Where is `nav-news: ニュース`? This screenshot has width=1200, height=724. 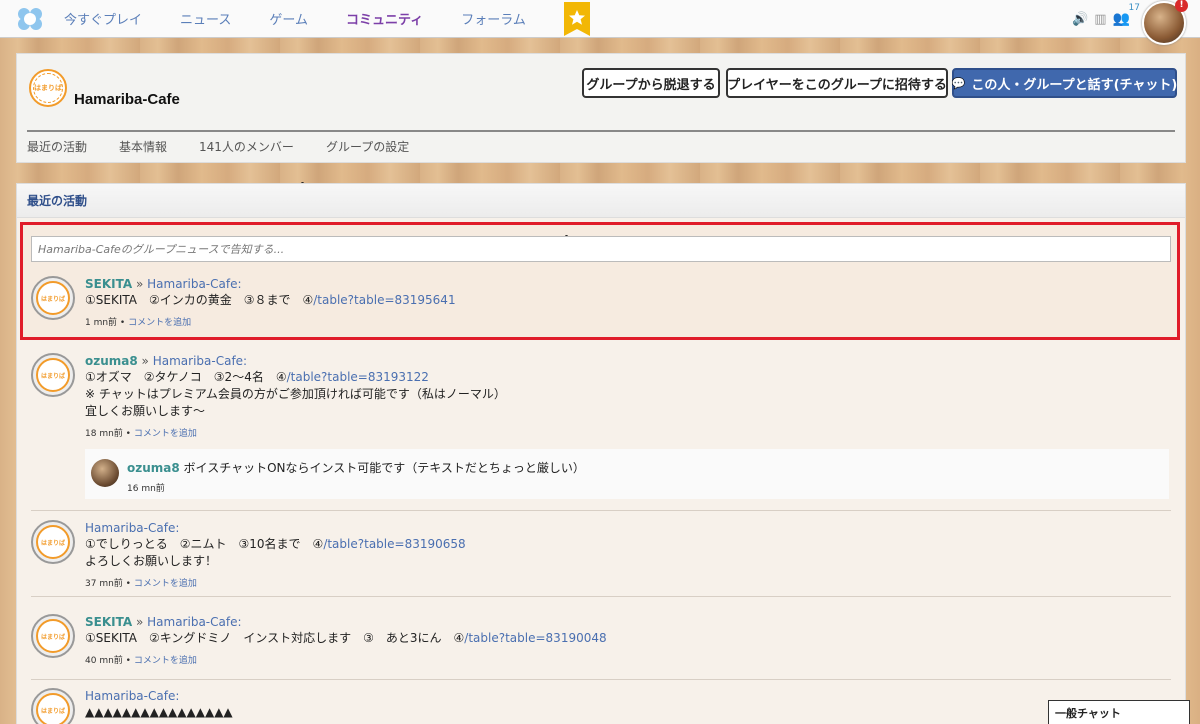
nav-news: ニュース is located at coordinates (205, 18).